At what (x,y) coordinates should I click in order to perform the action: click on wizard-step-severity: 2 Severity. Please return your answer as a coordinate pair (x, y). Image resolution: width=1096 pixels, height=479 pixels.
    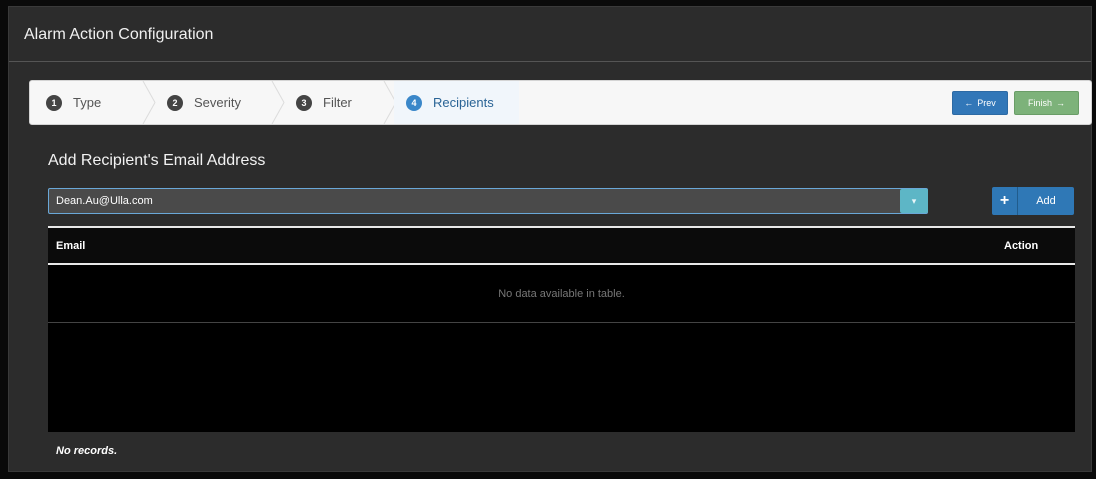
    Looking at the image, I should click on (224, 102).